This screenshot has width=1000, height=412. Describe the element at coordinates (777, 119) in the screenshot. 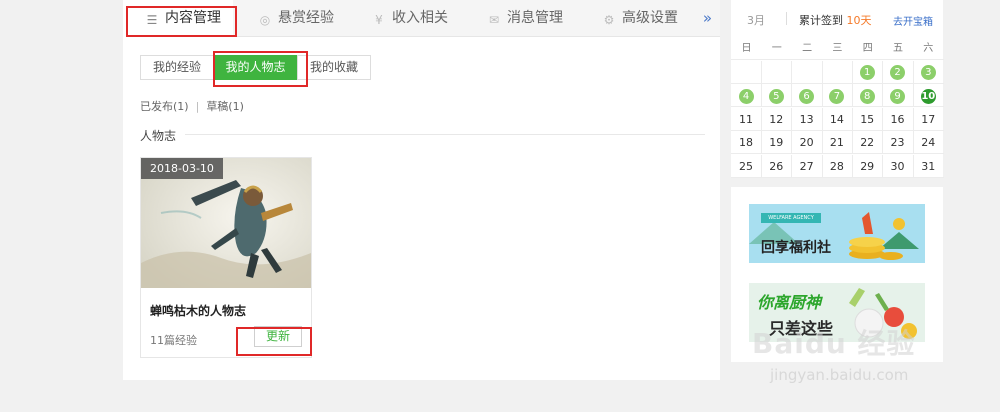

I see `calendar-day: 12` at that location.